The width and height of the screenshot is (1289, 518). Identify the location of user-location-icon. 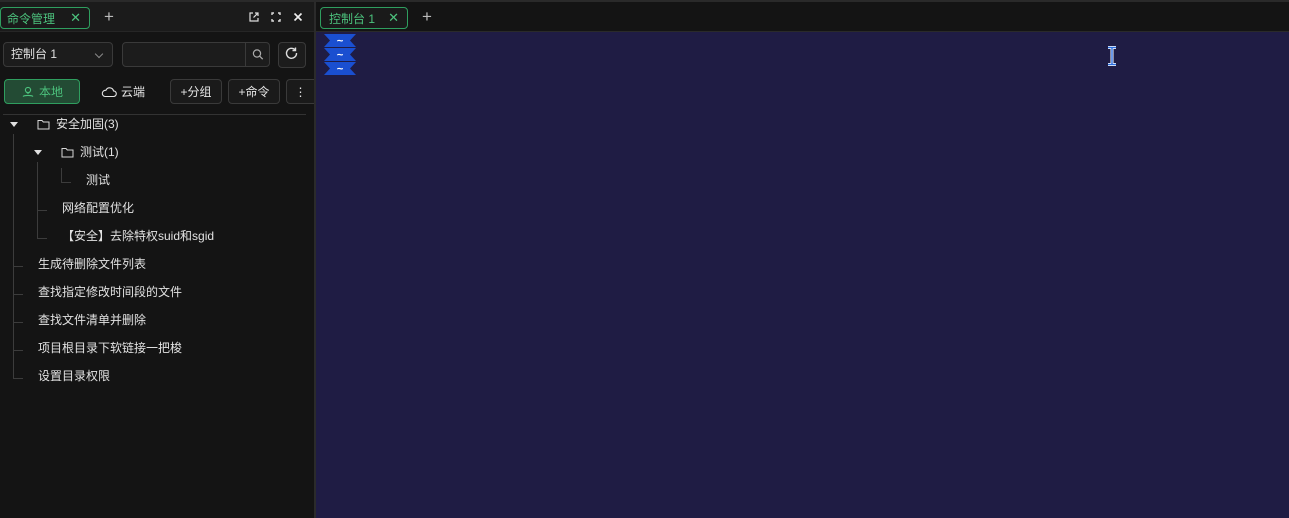
(28, 91).